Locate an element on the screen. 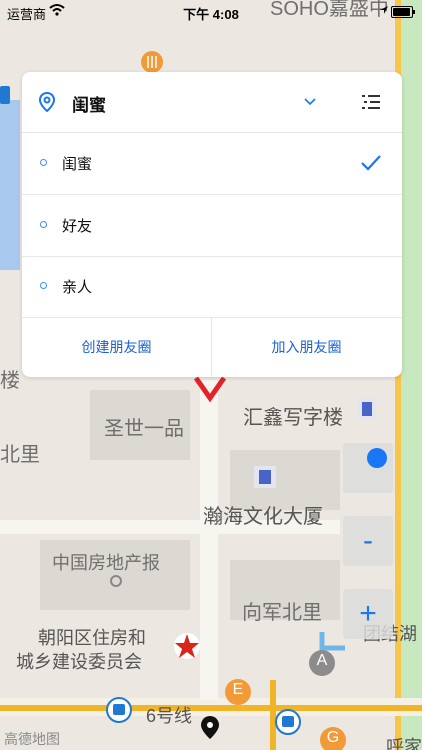 Image resolution: width=422 pixels, height=750 pixels. group-option-label: 好友 is located at coordinates (77, 226).